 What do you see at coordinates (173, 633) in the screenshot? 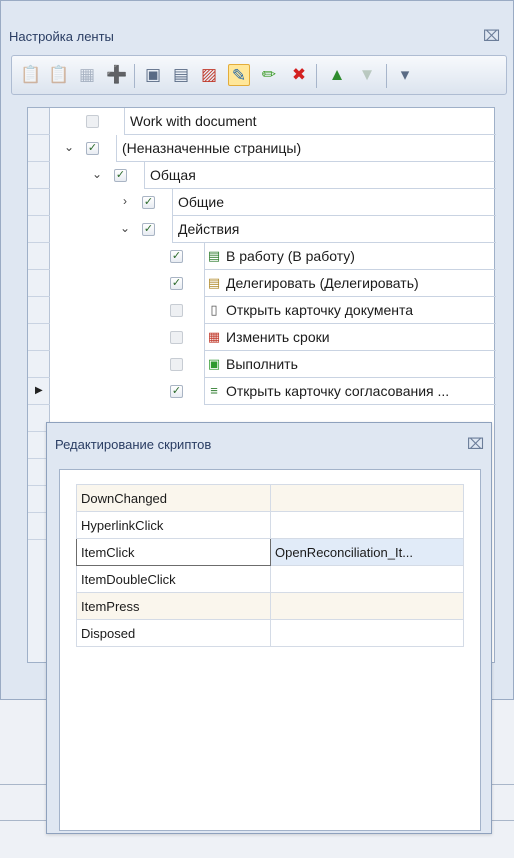
I see `event-name: Disposed` at bounding box center [173, 633].